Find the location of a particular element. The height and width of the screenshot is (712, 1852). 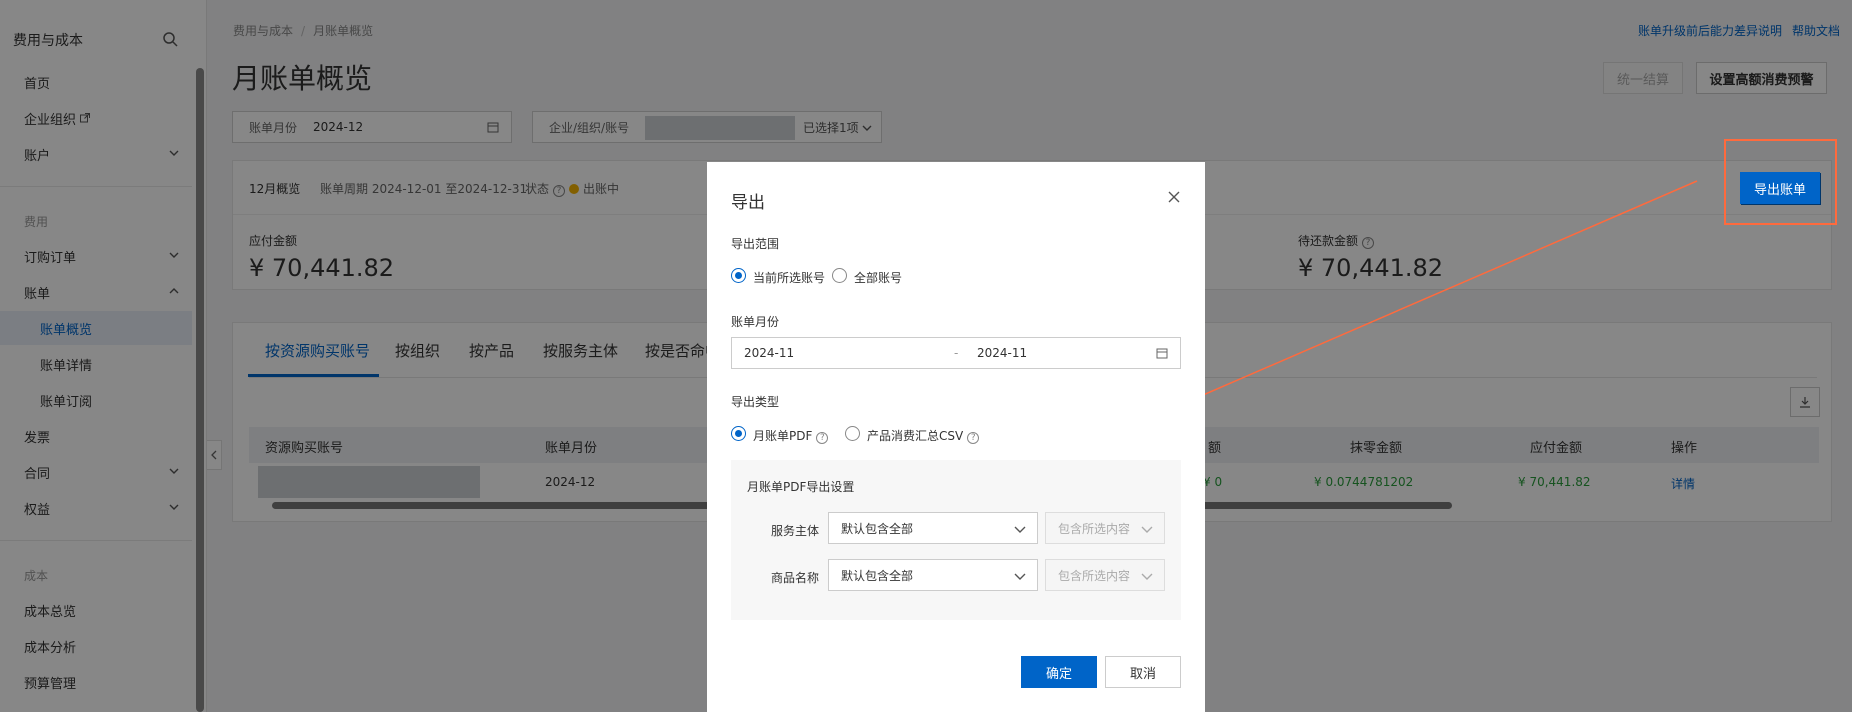

service-include-select: 包含所选内容 is located at coordinates (1105, 528).